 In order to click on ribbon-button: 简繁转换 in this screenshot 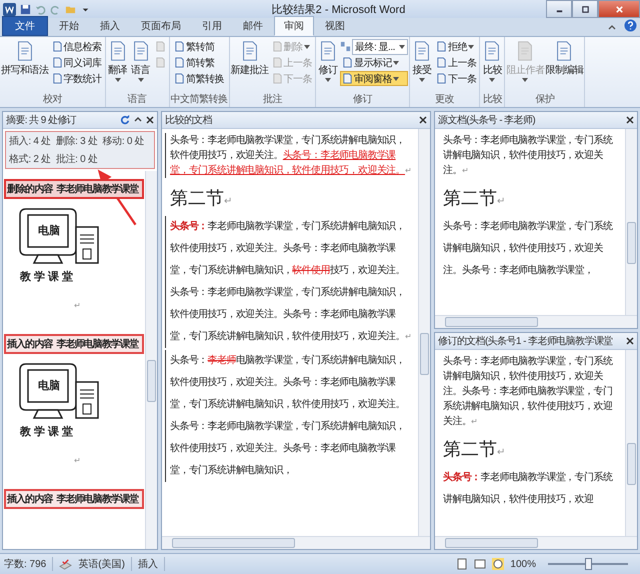, I will do `click(199, 78)`.